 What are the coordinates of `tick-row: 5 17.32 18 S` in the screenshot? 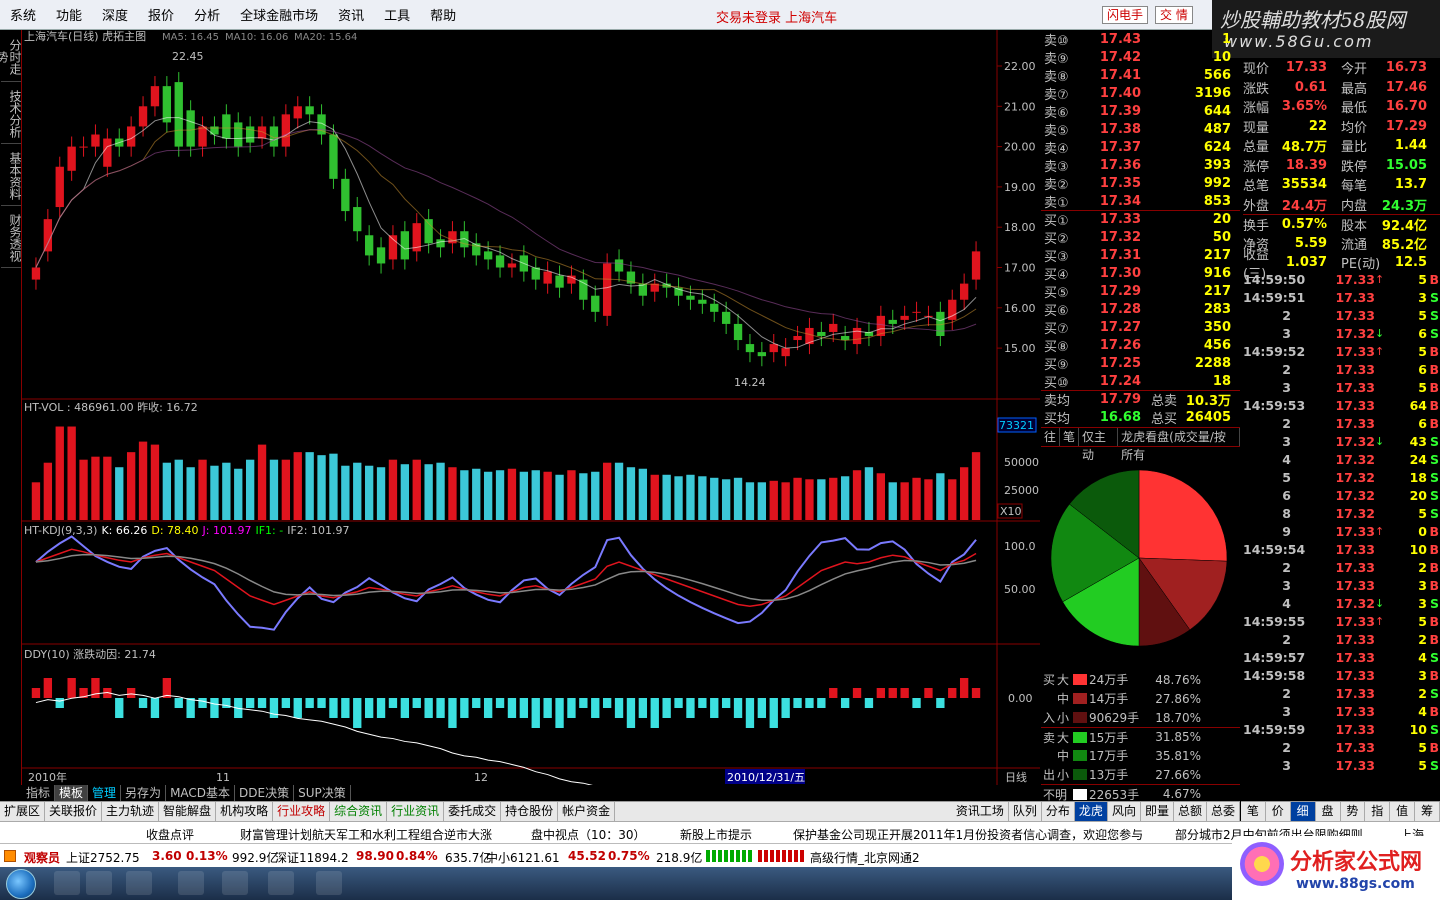 It's located at (1341, 477).